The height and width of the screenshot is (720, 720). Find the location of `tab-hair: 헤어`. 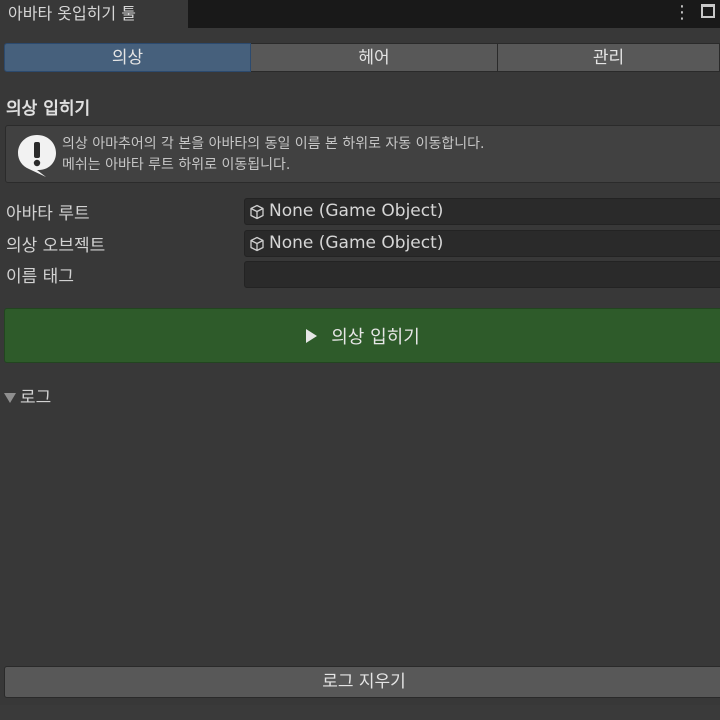

tab-hair: 헤어 is located at coordinates (374, 57).